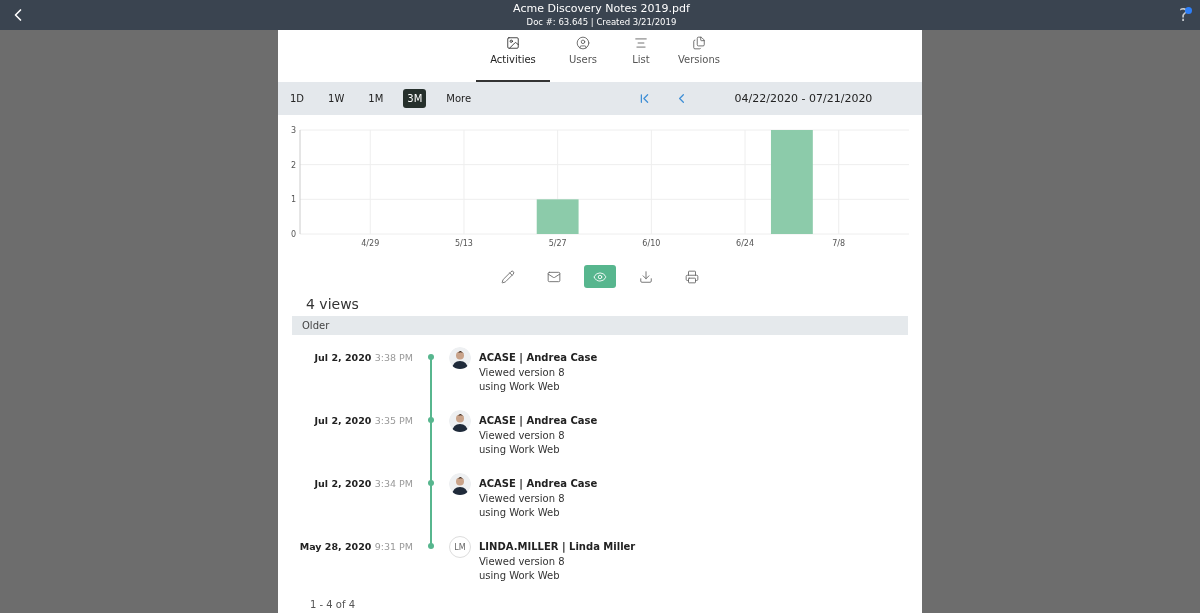 The width and height of the screenshot is (1200, 613). I want to click on files-icon, so click(699, 43).